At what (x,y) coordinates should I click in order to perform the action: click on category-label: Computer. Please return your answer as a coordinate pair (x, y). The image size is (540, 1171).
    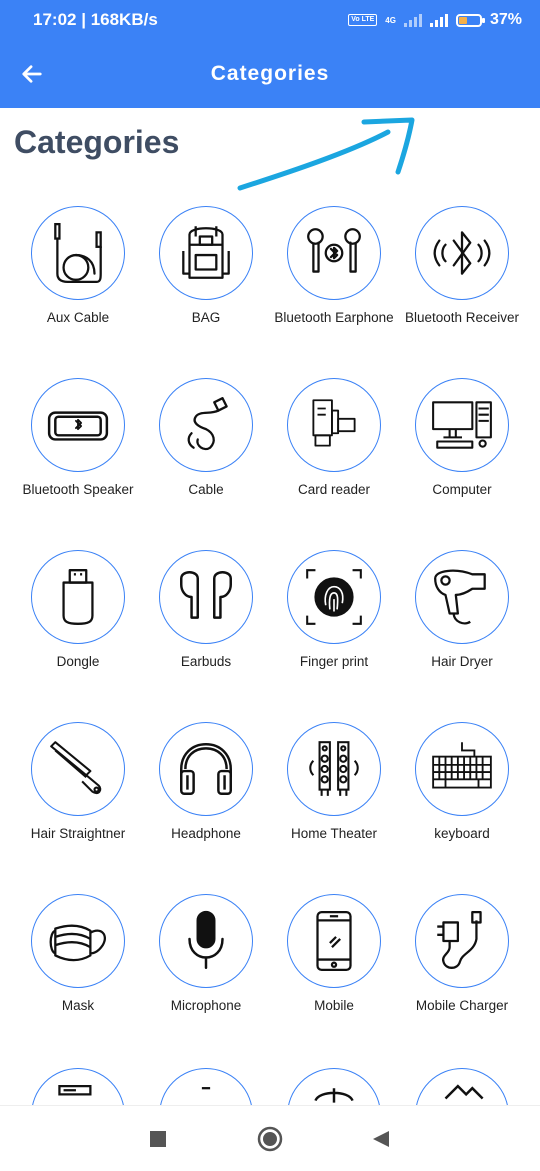
    Looking at the image, I should click on (462, 489).